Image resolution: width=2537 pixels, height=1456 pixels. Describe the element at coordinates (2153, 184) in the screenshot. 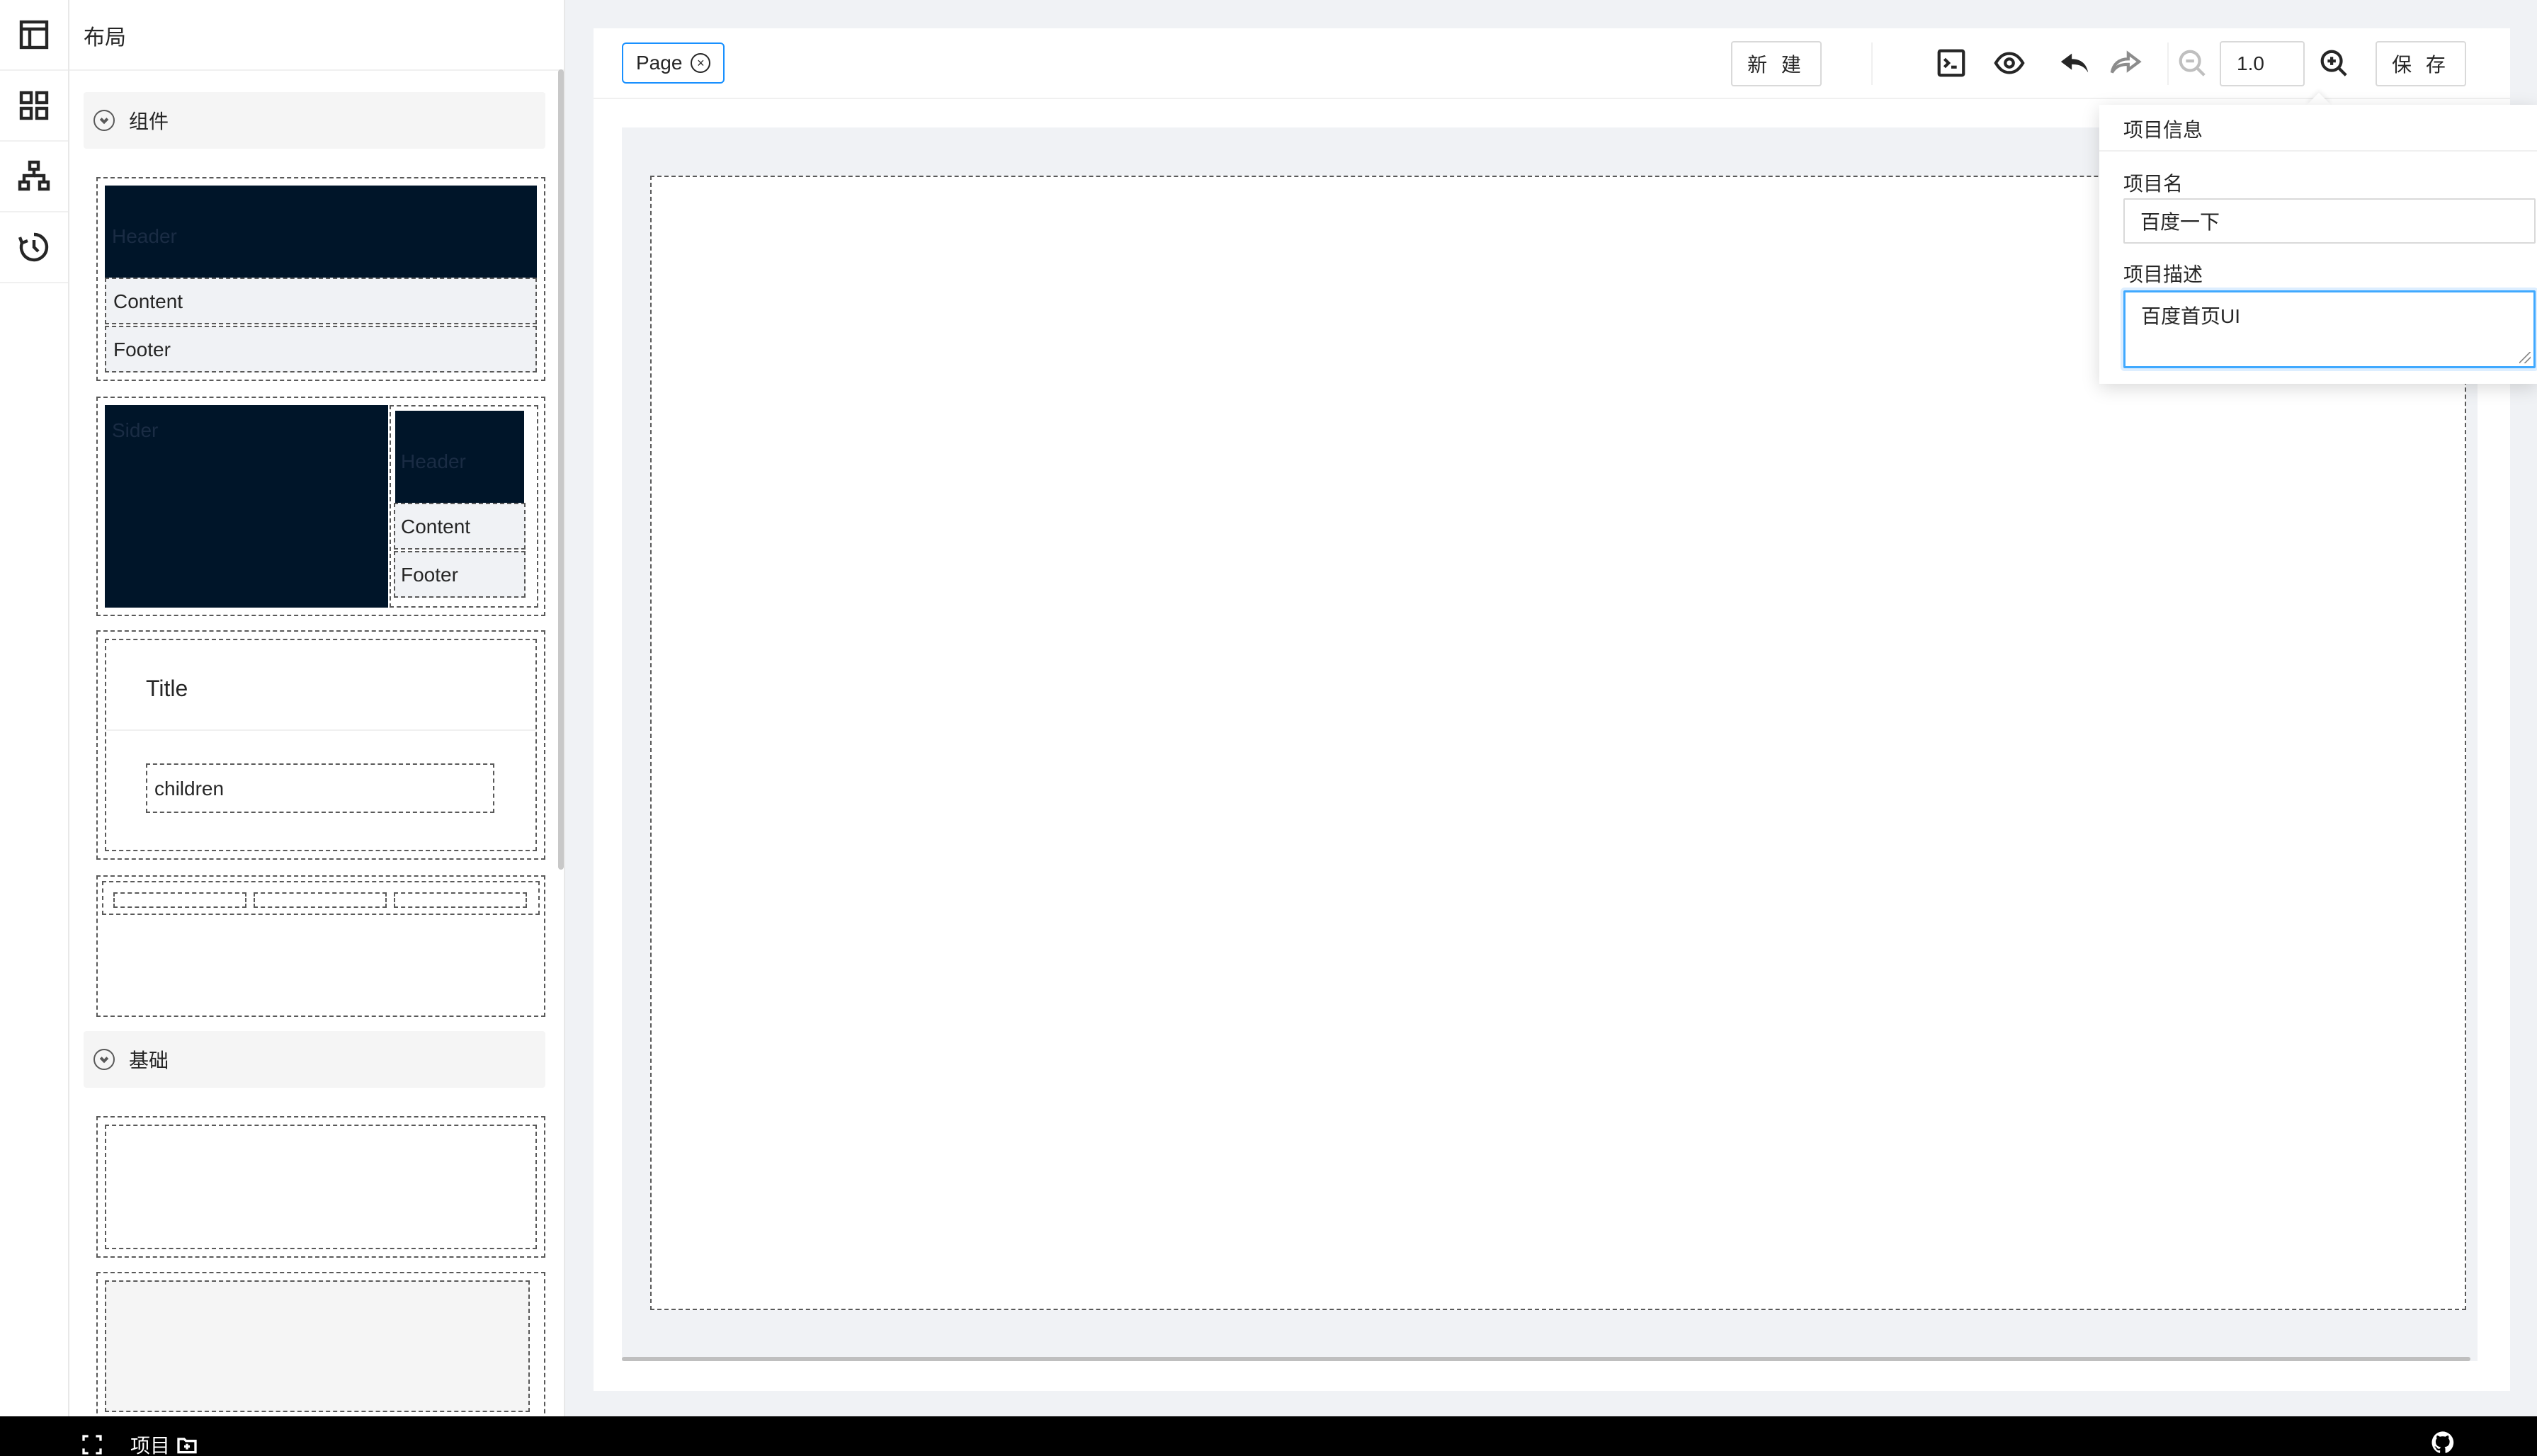

I see `project-name-label: 项目名` at that location.